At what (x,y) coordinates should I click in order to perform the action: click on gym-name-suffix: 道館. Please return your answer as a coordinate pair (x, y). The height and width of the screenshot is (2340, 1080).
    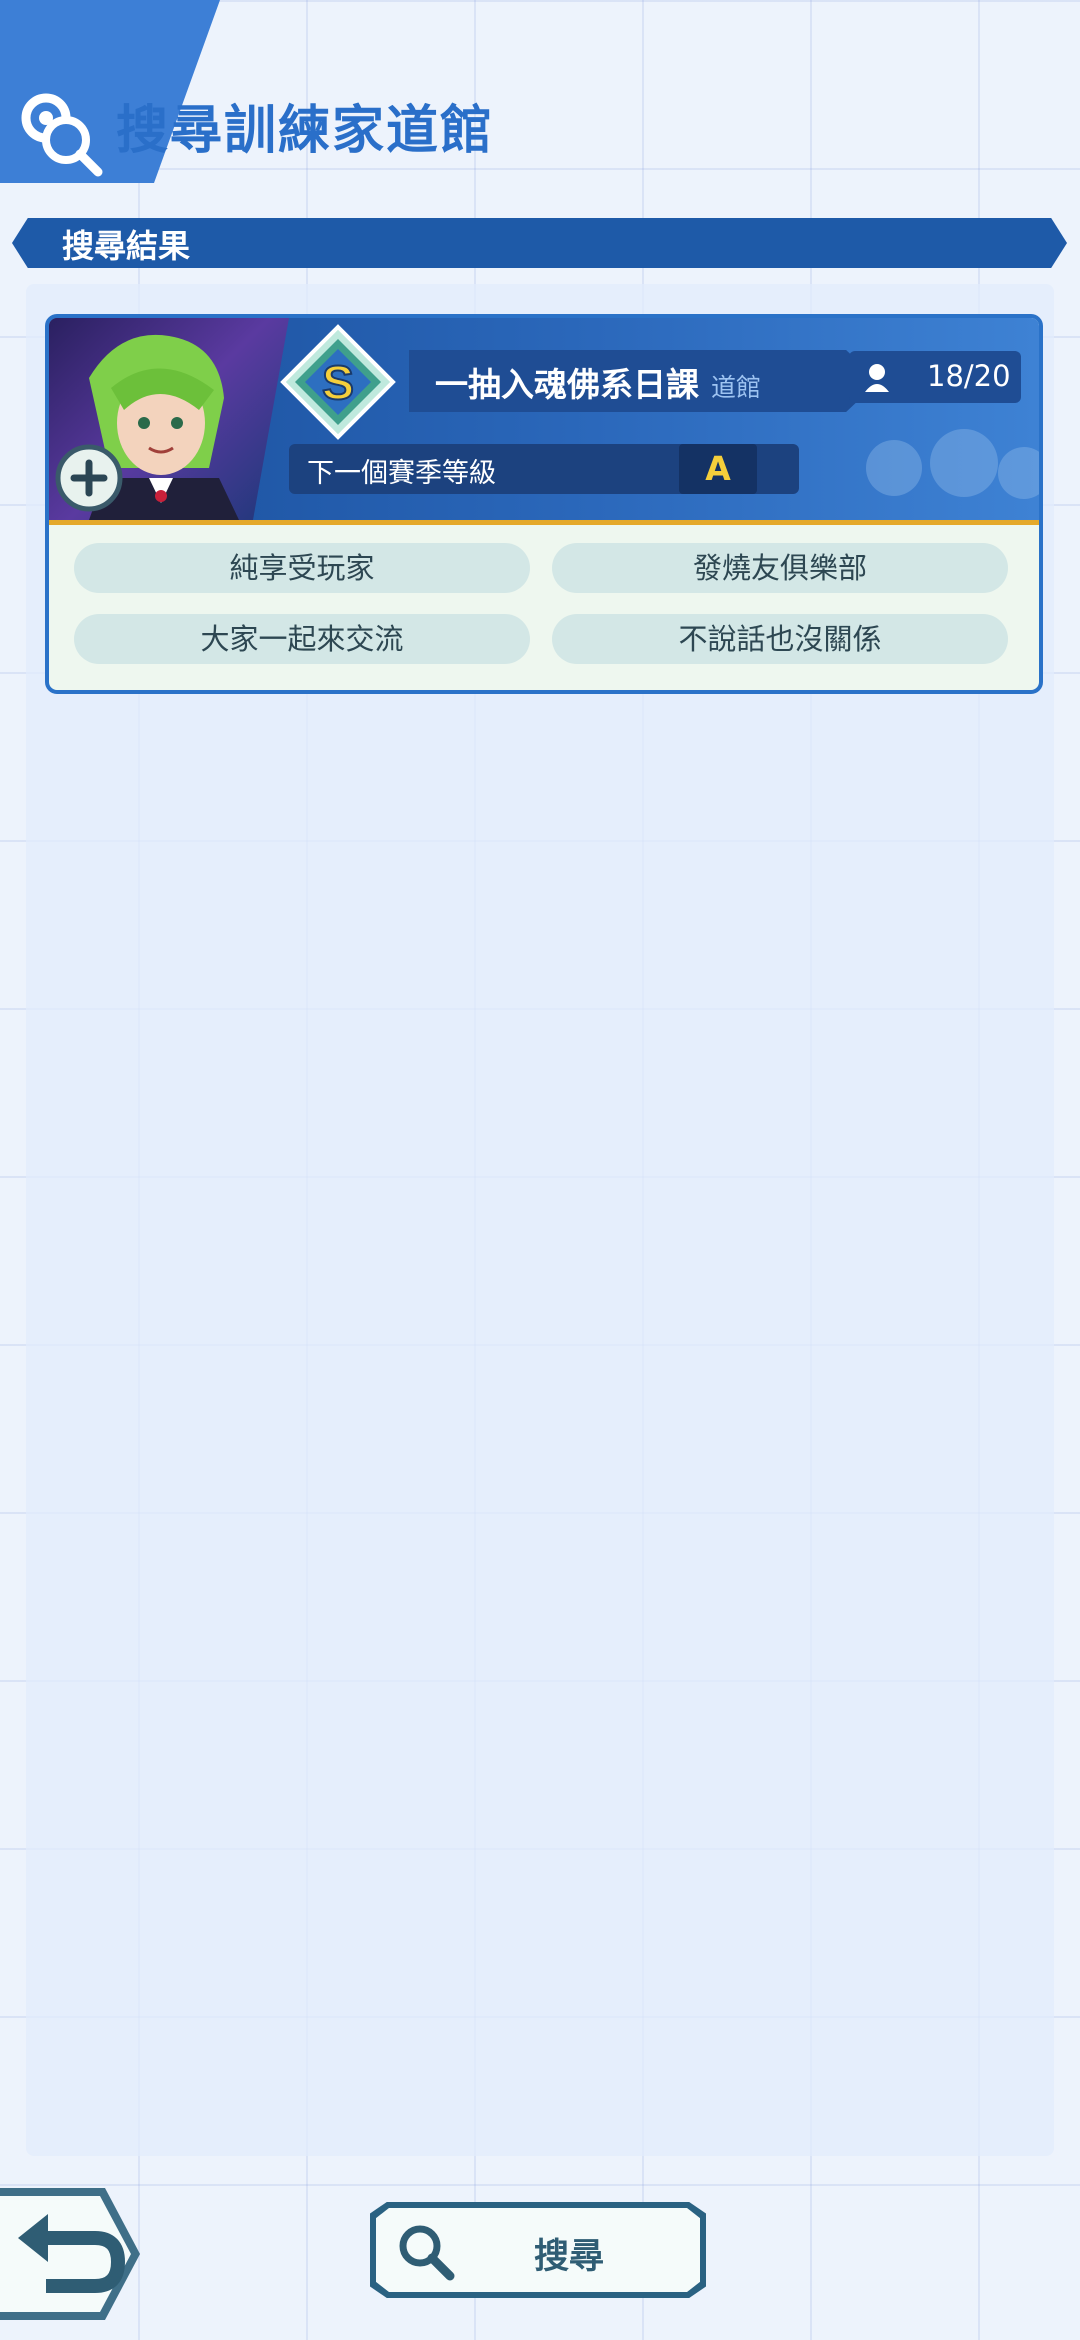
    Looking at the image, I should click on (736, 387).